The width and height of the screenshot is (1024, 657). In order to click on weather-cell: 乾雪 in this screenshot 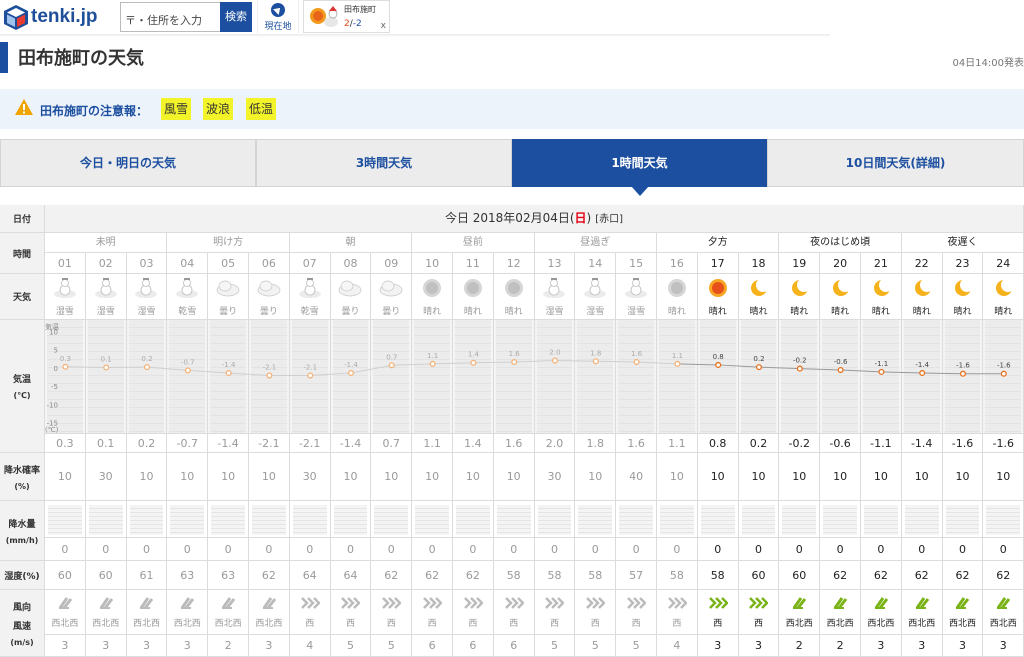, I will do `click(310, 297)`.